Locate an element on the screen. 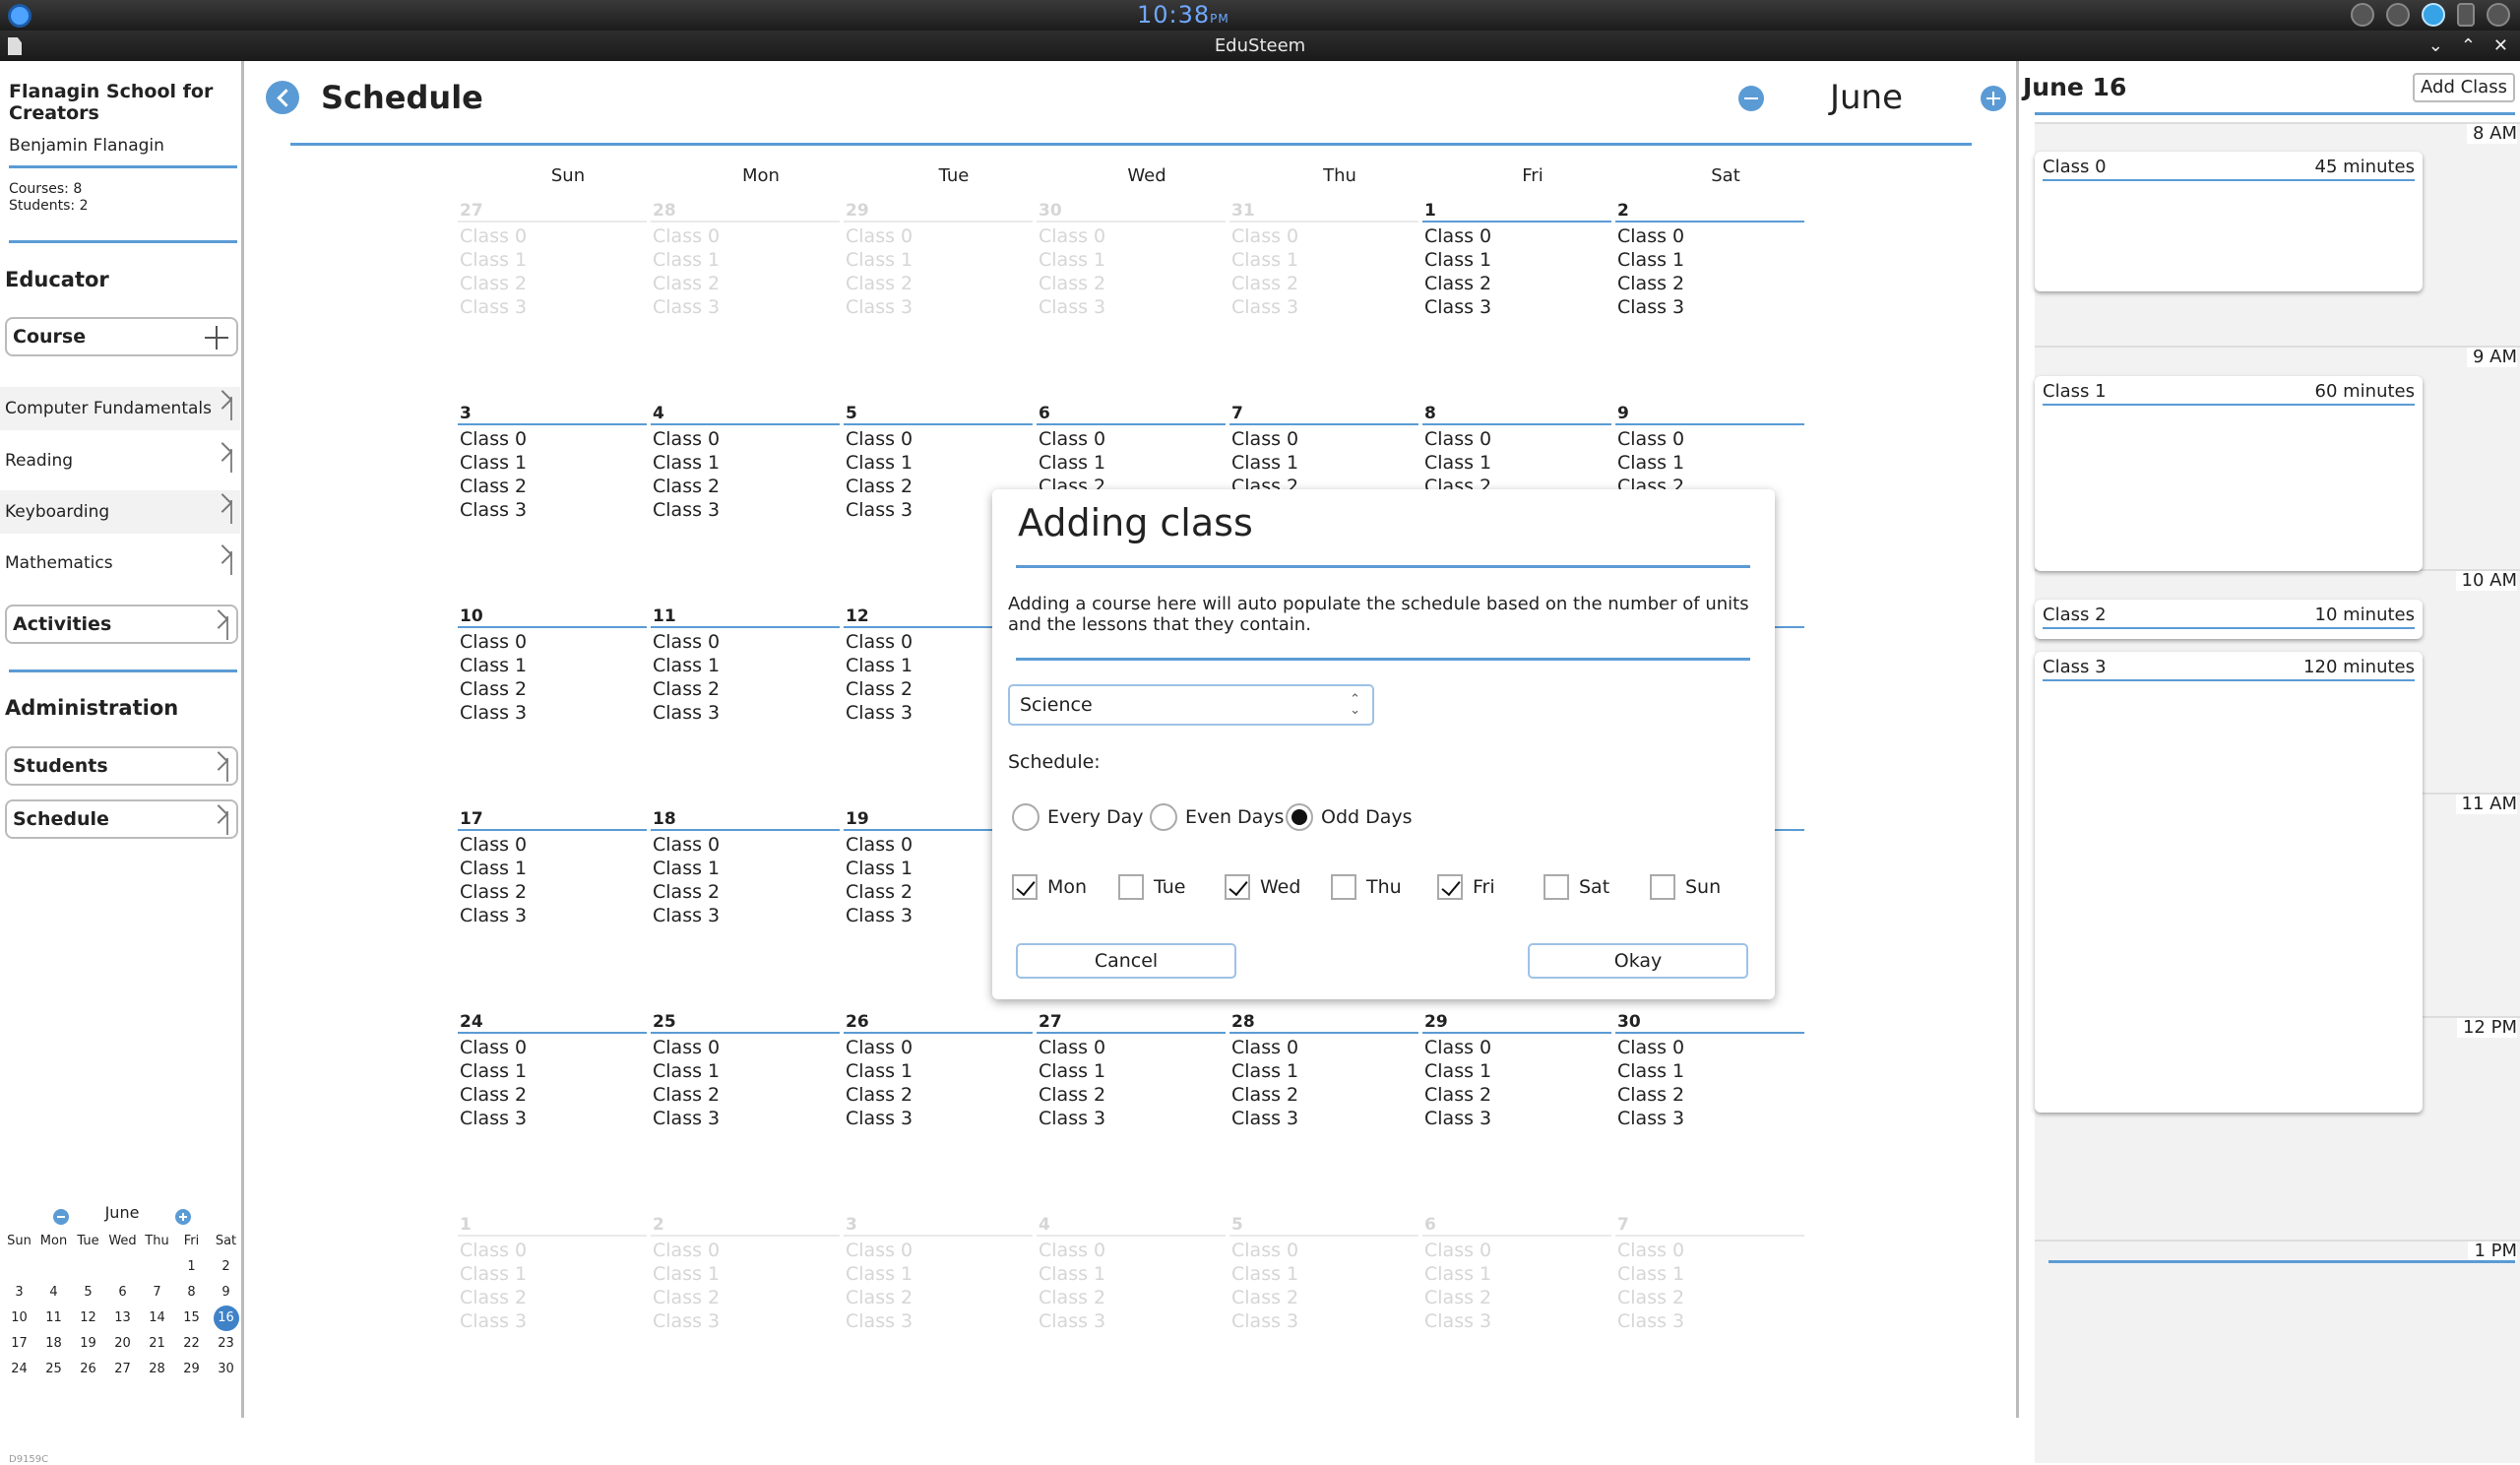 The height and width of the screenshot is (1465, 2520). checkbox-sun: Sun is located at coordinates (1685, 887).